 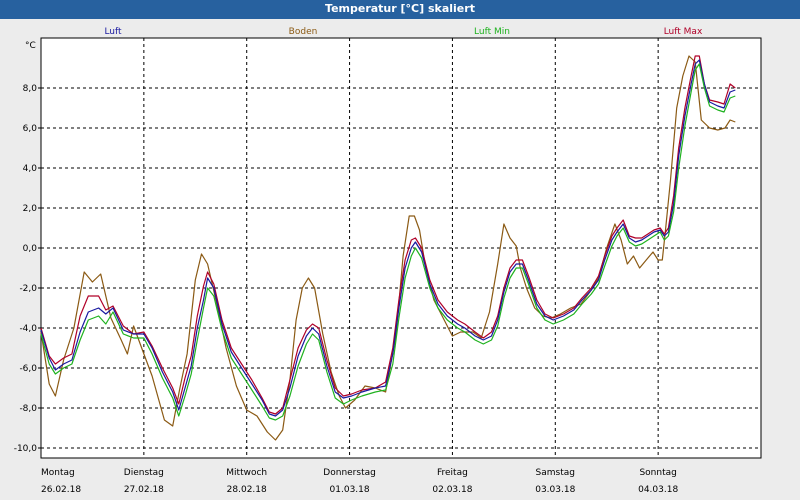 I want to click on y-tick-label: 8,0, so click(x=30, y=89).